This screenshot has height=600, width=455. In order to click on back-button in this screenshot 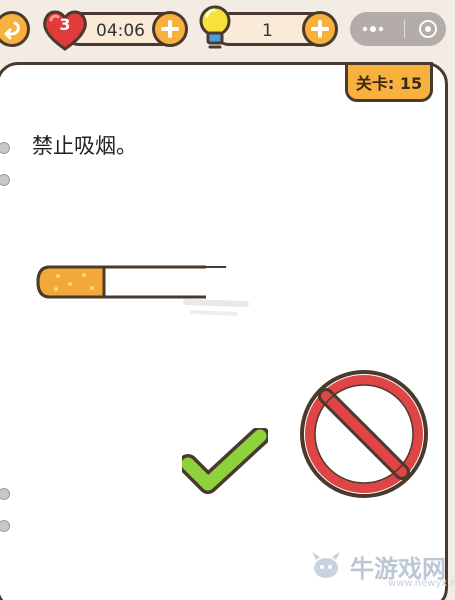, I will do `click(15, 29)`.